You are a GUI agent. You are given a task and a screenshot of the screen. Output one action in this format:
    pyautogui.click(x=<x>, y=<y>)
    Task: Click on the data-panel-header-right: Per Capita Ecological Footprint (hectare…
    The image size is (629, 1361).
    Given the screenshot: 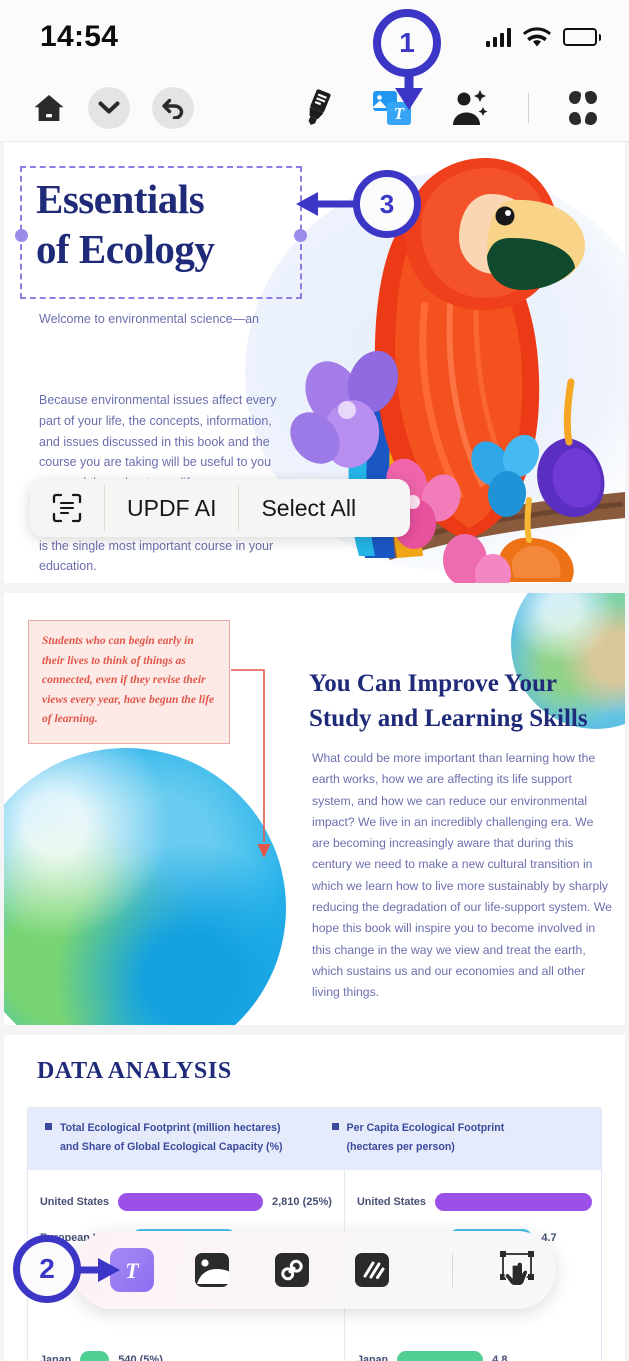 What is the action you would take?
    pyautogui.click(x=458, y=1139)
    